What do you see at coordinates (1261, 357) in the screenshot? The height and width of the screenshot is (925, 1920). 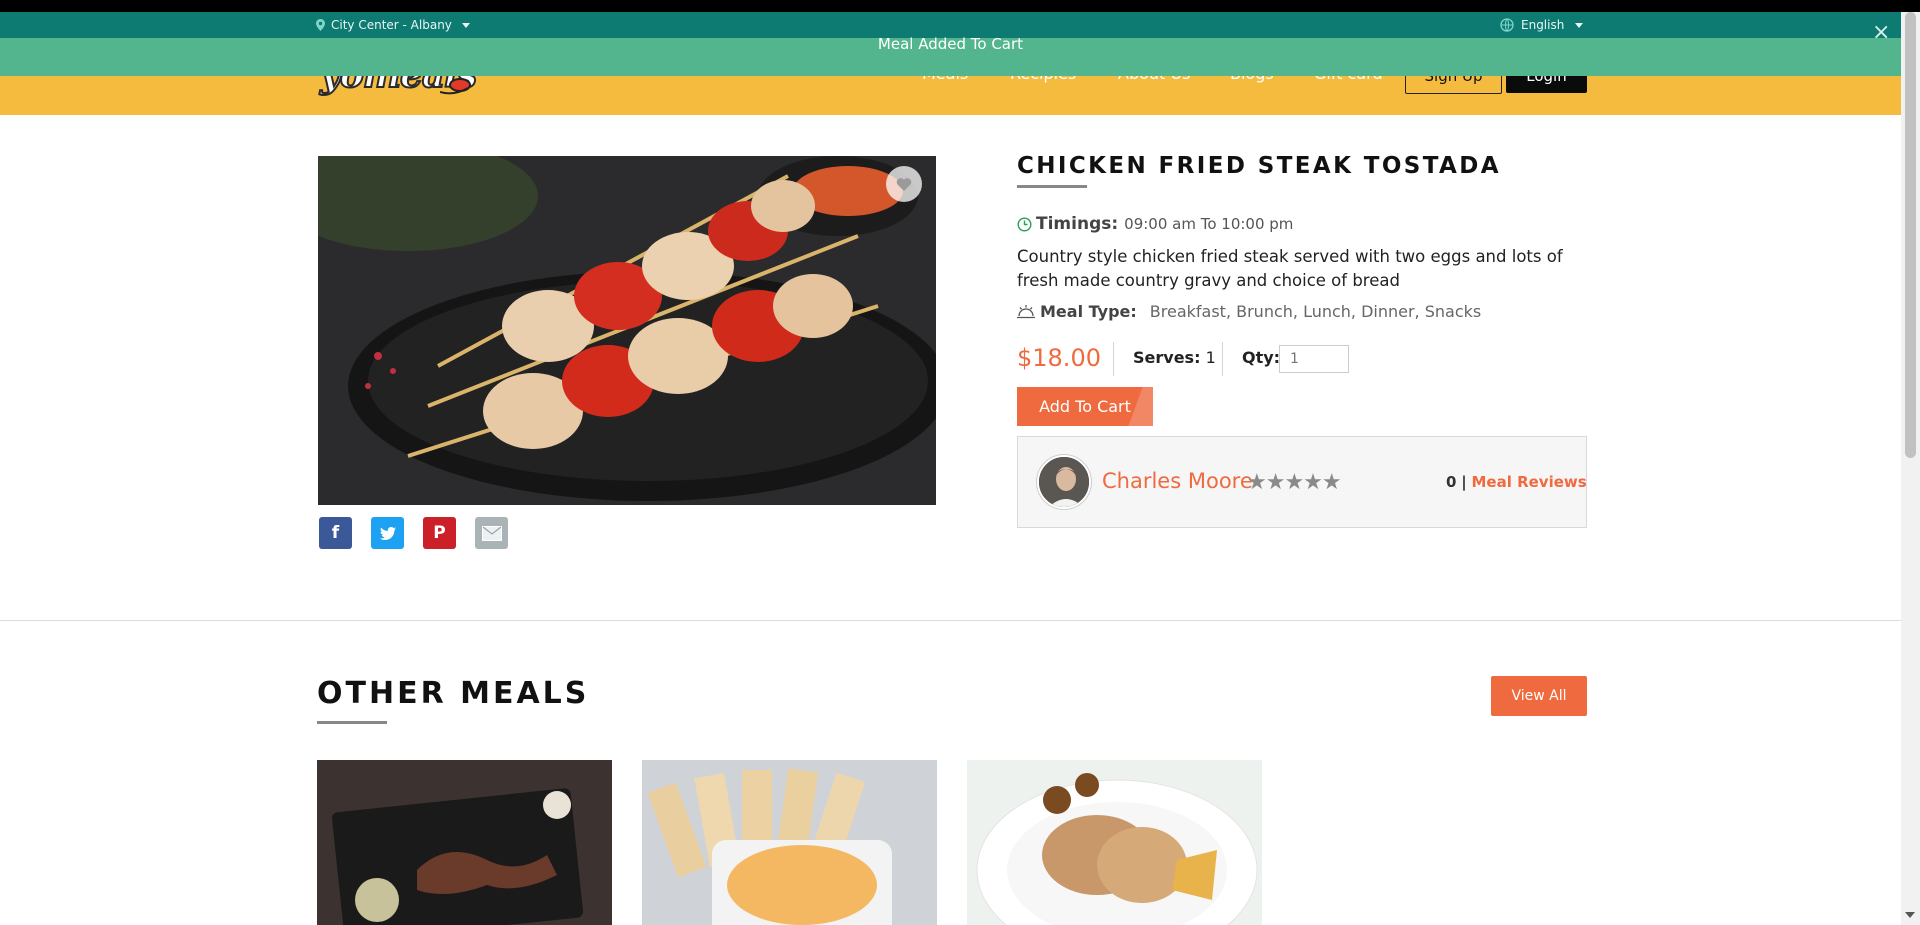 I see `qty-label: Qty:` at bounding box center [1261, 357].